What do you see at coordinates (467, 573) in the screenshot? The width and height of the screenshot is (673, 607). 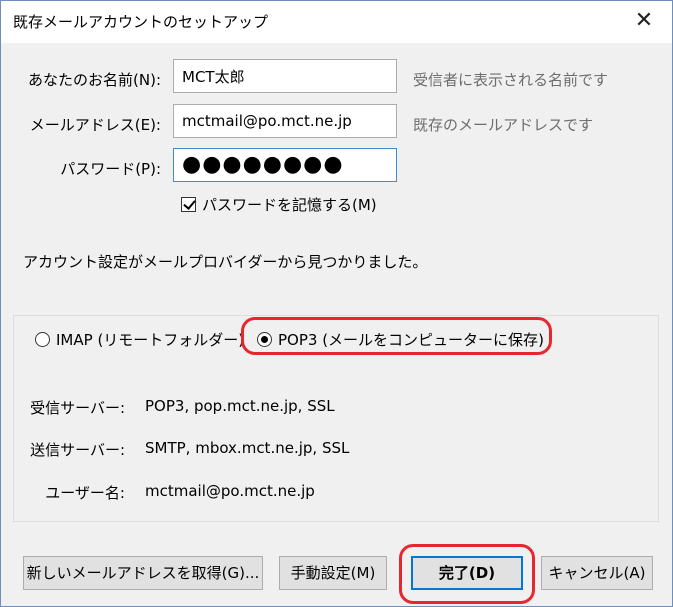 I see `done-button: 完了(D)` at bounding box center [467, 573].